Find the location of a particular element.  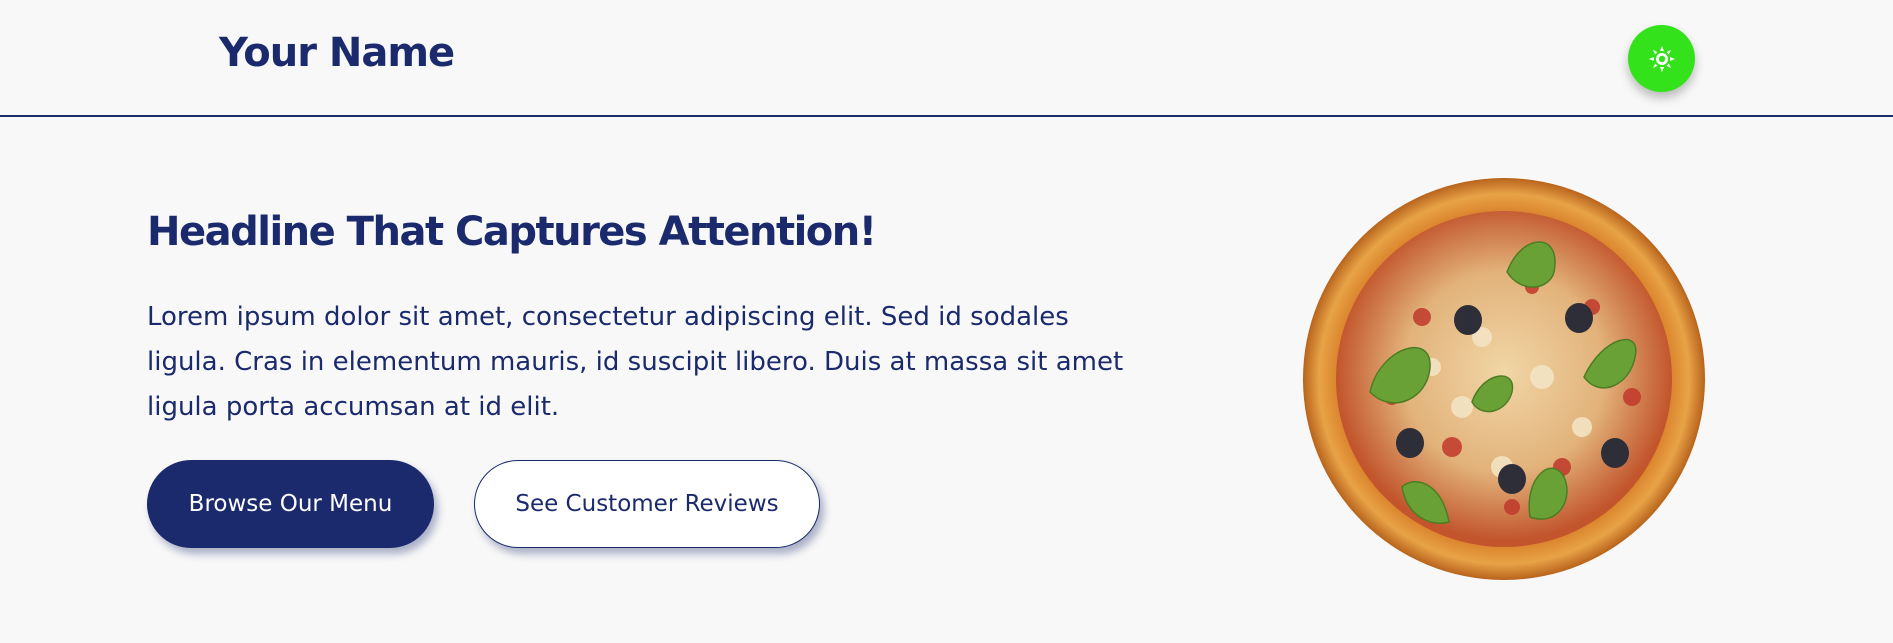

theme-toggle-button is located at coordinates (1661, 58).